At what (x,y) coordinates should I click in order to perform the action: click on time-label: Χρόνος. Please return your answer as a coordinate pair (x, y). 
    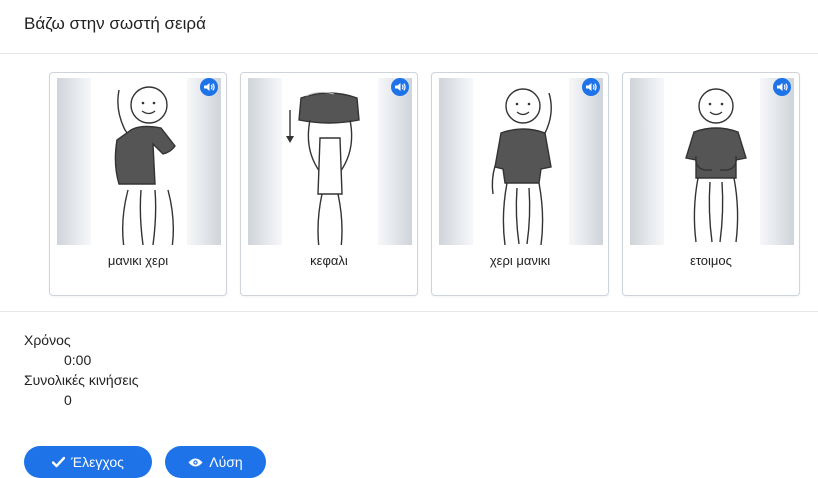
    Looking at the image, I should click on (47, 340).